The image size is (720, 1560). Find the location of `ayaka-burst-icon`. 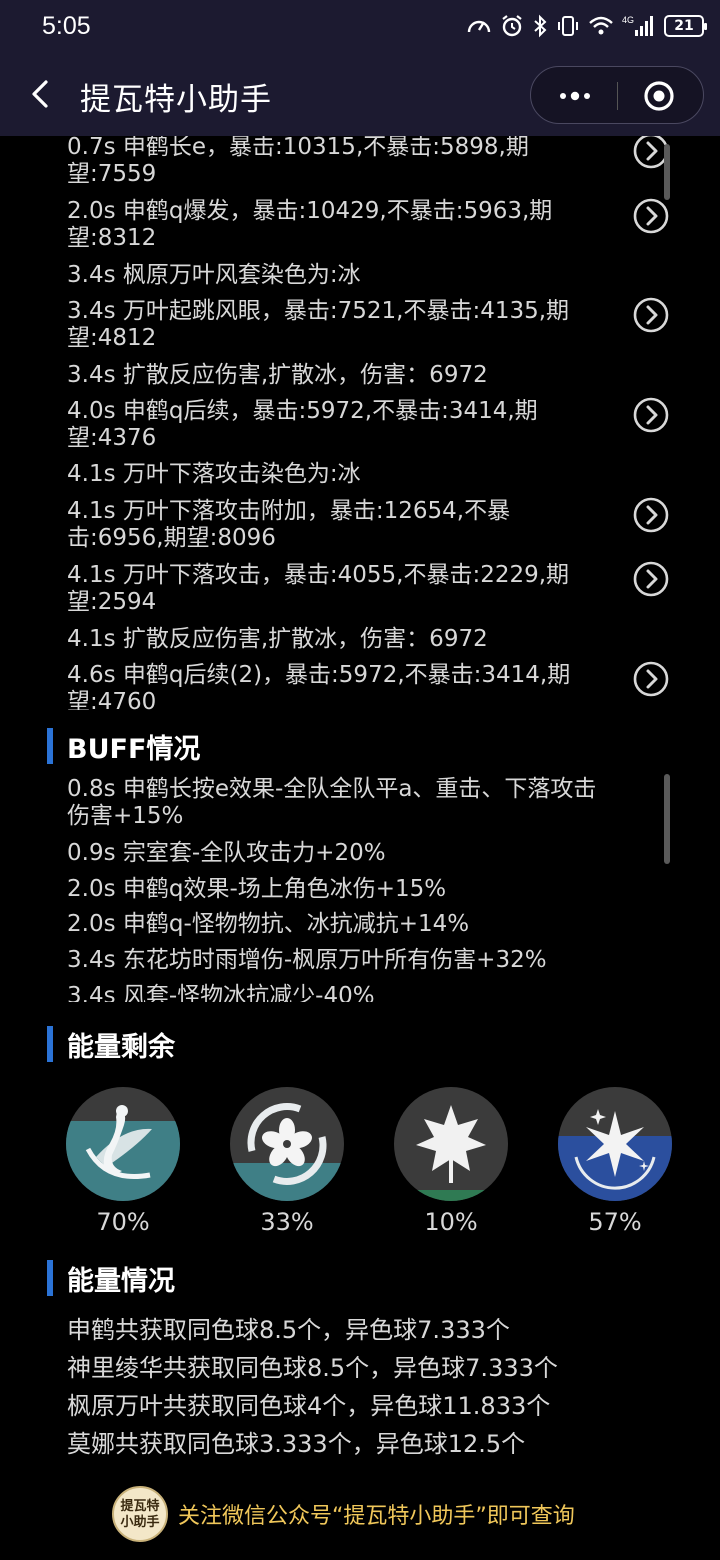

ayaka-burst-icon is located at coordinates (287, 1144).